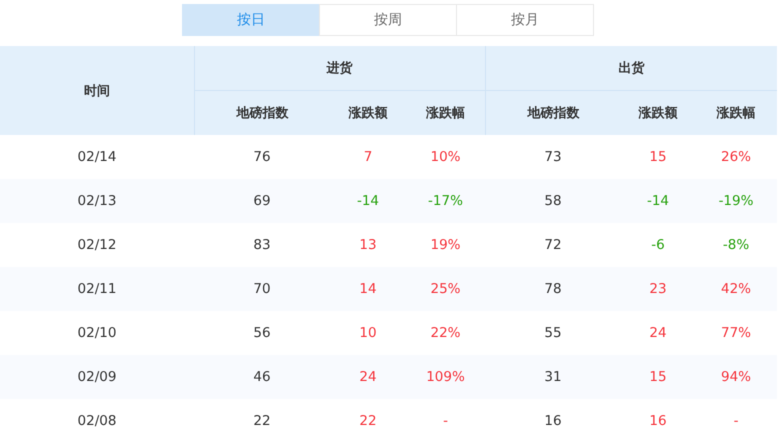  I want to click on table-cell: 19%, so click(445, 245).